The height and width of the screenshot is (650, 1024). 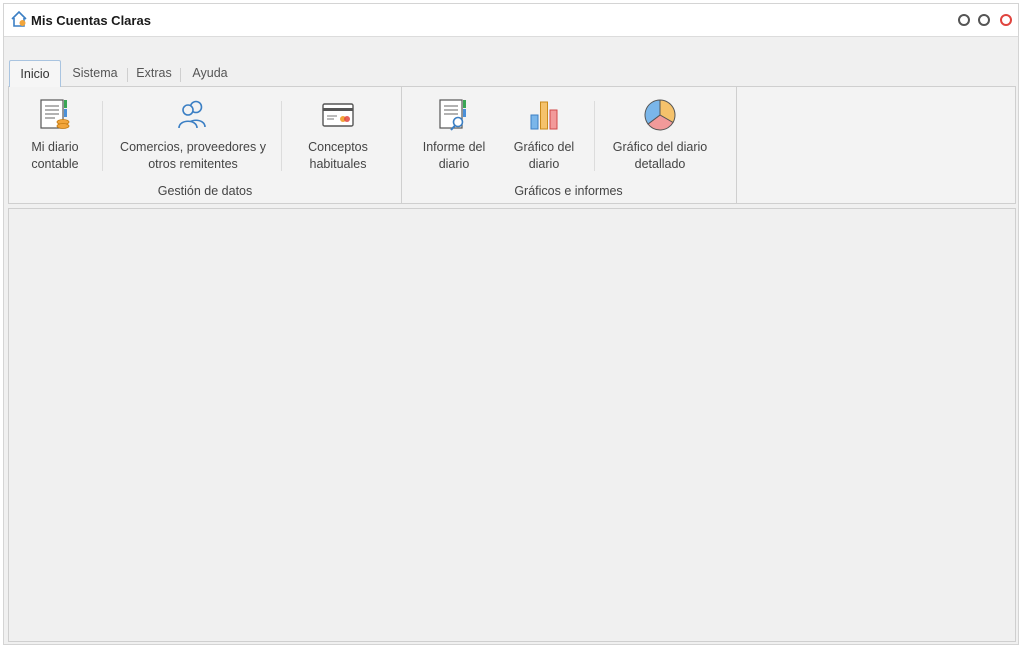 I want to click on grafico-del-diario-label: Gráfico del diario, so click(x=544, y=156).